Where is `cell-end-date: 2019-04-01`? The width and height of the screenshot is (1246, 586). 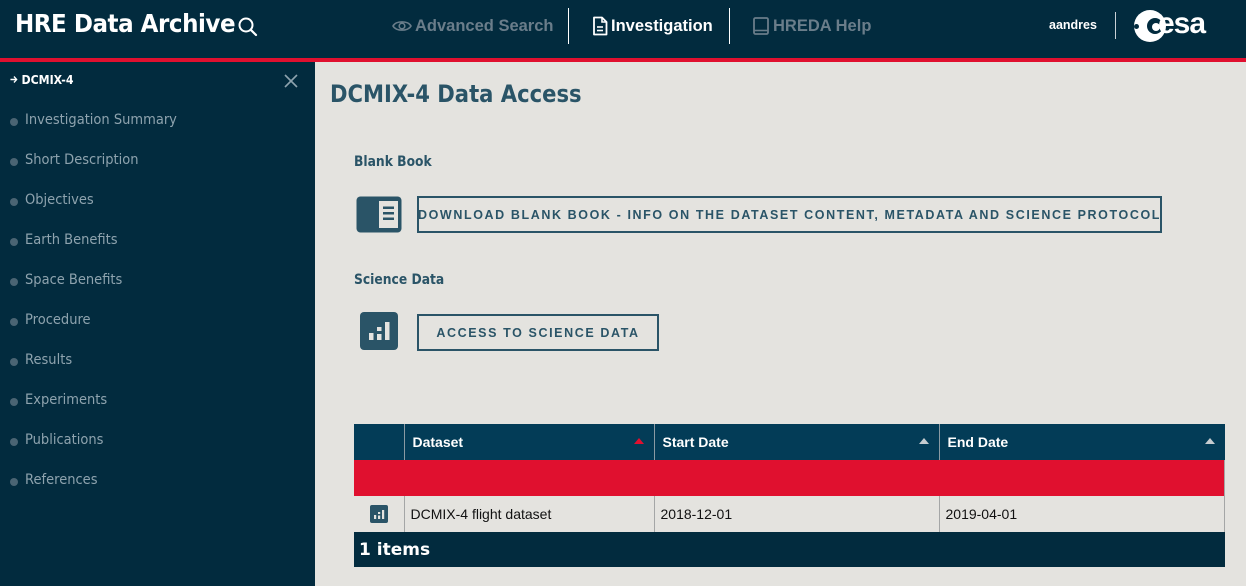 cell-end-date: 2019-04-01 is located at coordinates (1082, 514).